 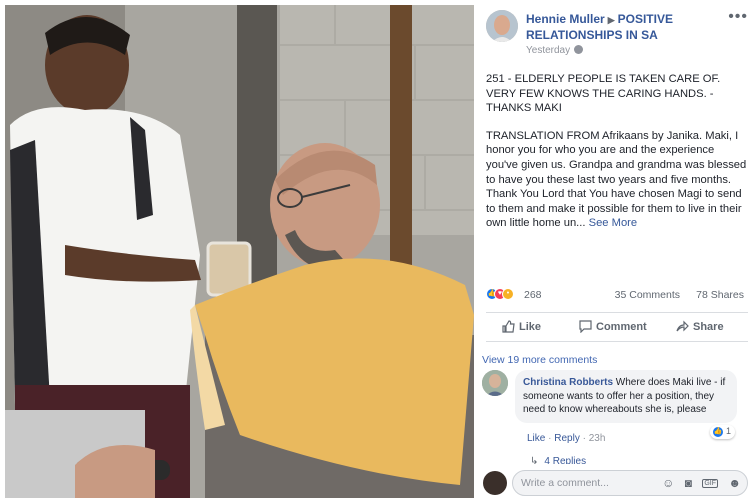 I want to click on like-reaction-icon: 👍, so click(x=718, y=432).